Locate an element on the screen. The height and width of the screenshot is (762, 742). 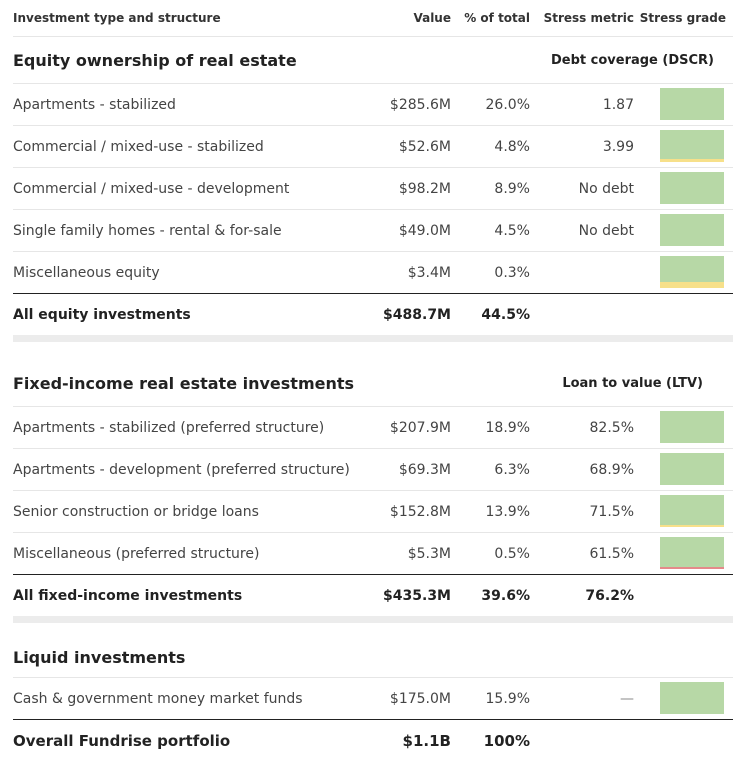
header-pct: % of total is located at coordinates (497, 18).